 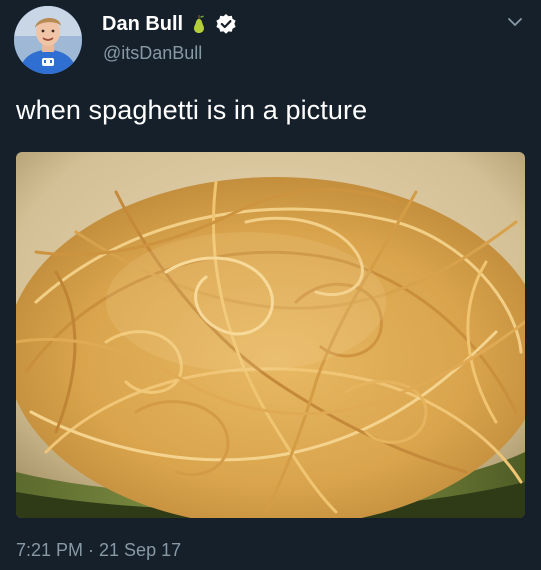 I want to click on chevron-down-icon, so click(x=515, y=22).